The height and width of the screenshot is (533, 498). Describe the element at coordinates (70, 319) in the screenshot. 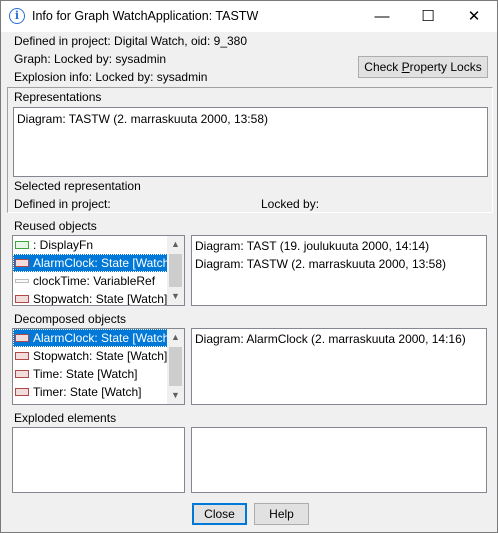

I see `decomposed-objects-heading: Decomposed objects` at that location.